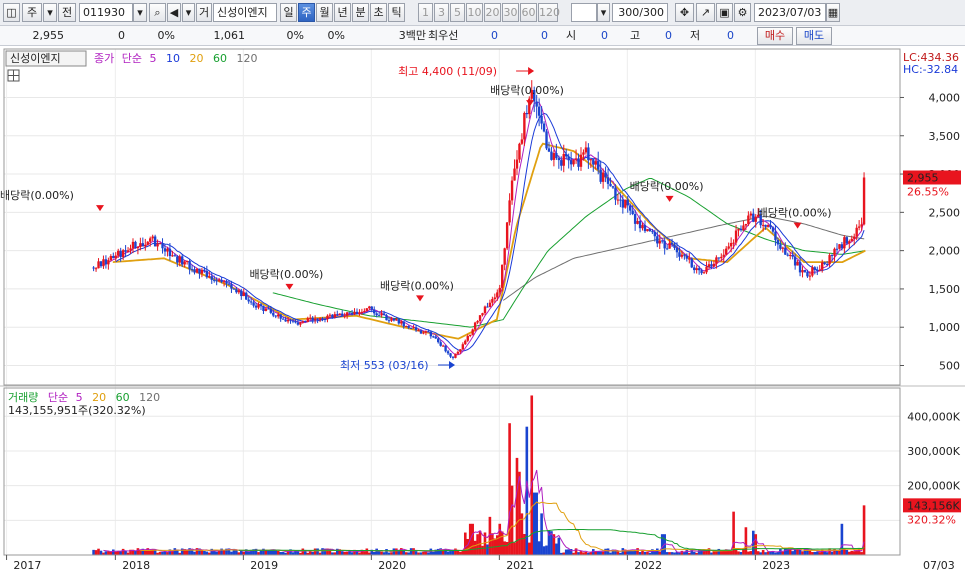 The image size is (965, 576). What do you see at coordinates (705, 12) in the screenshot?
I see `draw-tool-icon: ↗` at bounding box center [705, 12].